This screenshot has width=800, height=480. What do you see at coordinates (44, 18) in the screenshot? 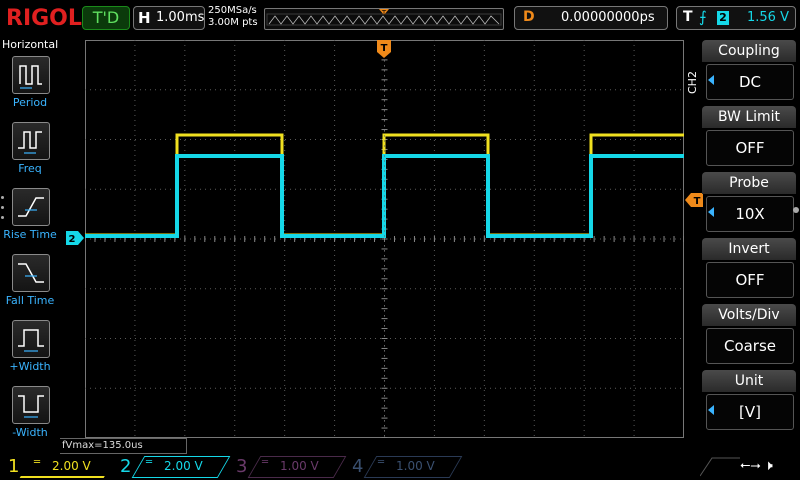
I see `rigol-logo: RIGOL` at bounding box center [44, 18].